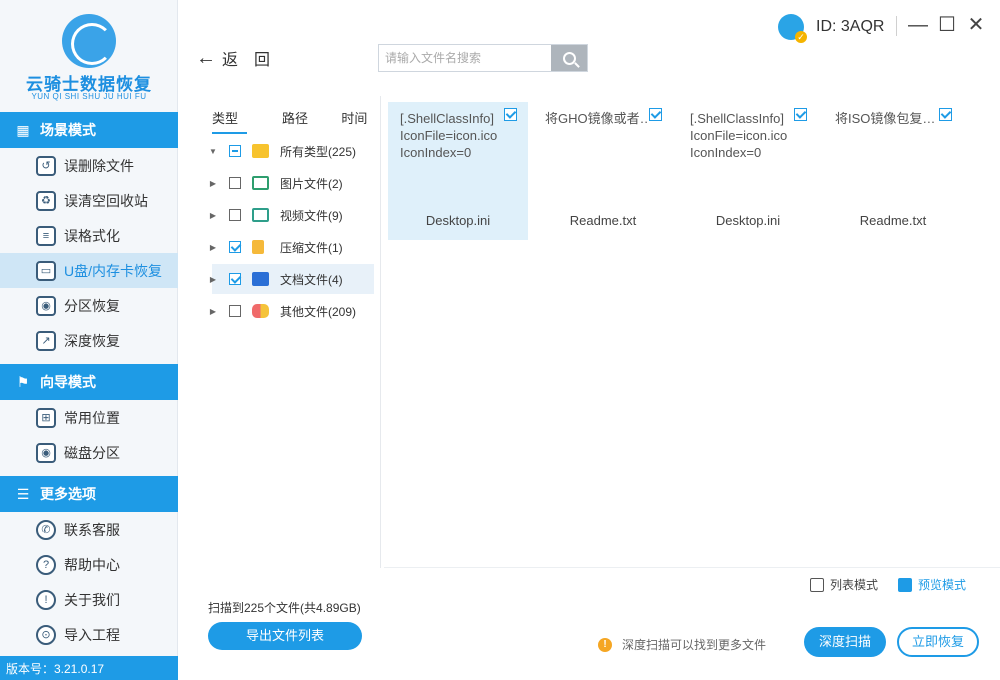 Image resolution: width=1000 pixels, height=680 pixels. I want to click on section-title: 场景模式, so click(68, 130).